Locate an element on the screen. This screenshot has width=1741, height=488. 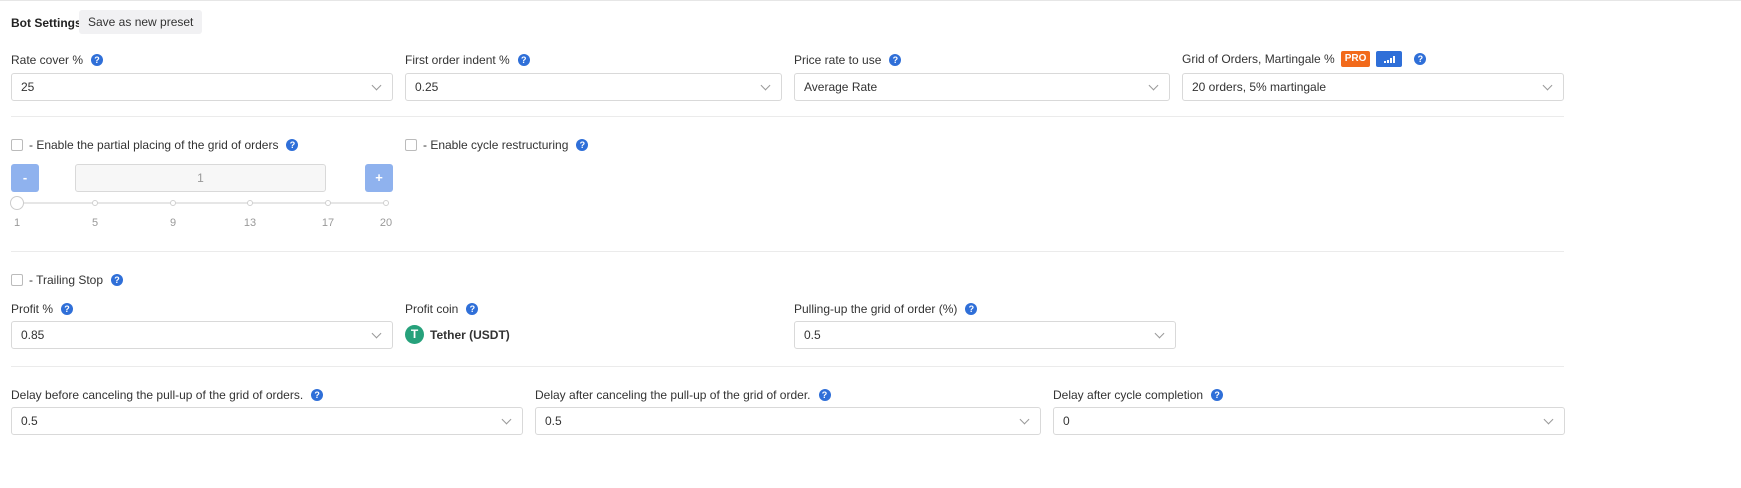
signal-bars-icon is located at coordinates (1389, 59).